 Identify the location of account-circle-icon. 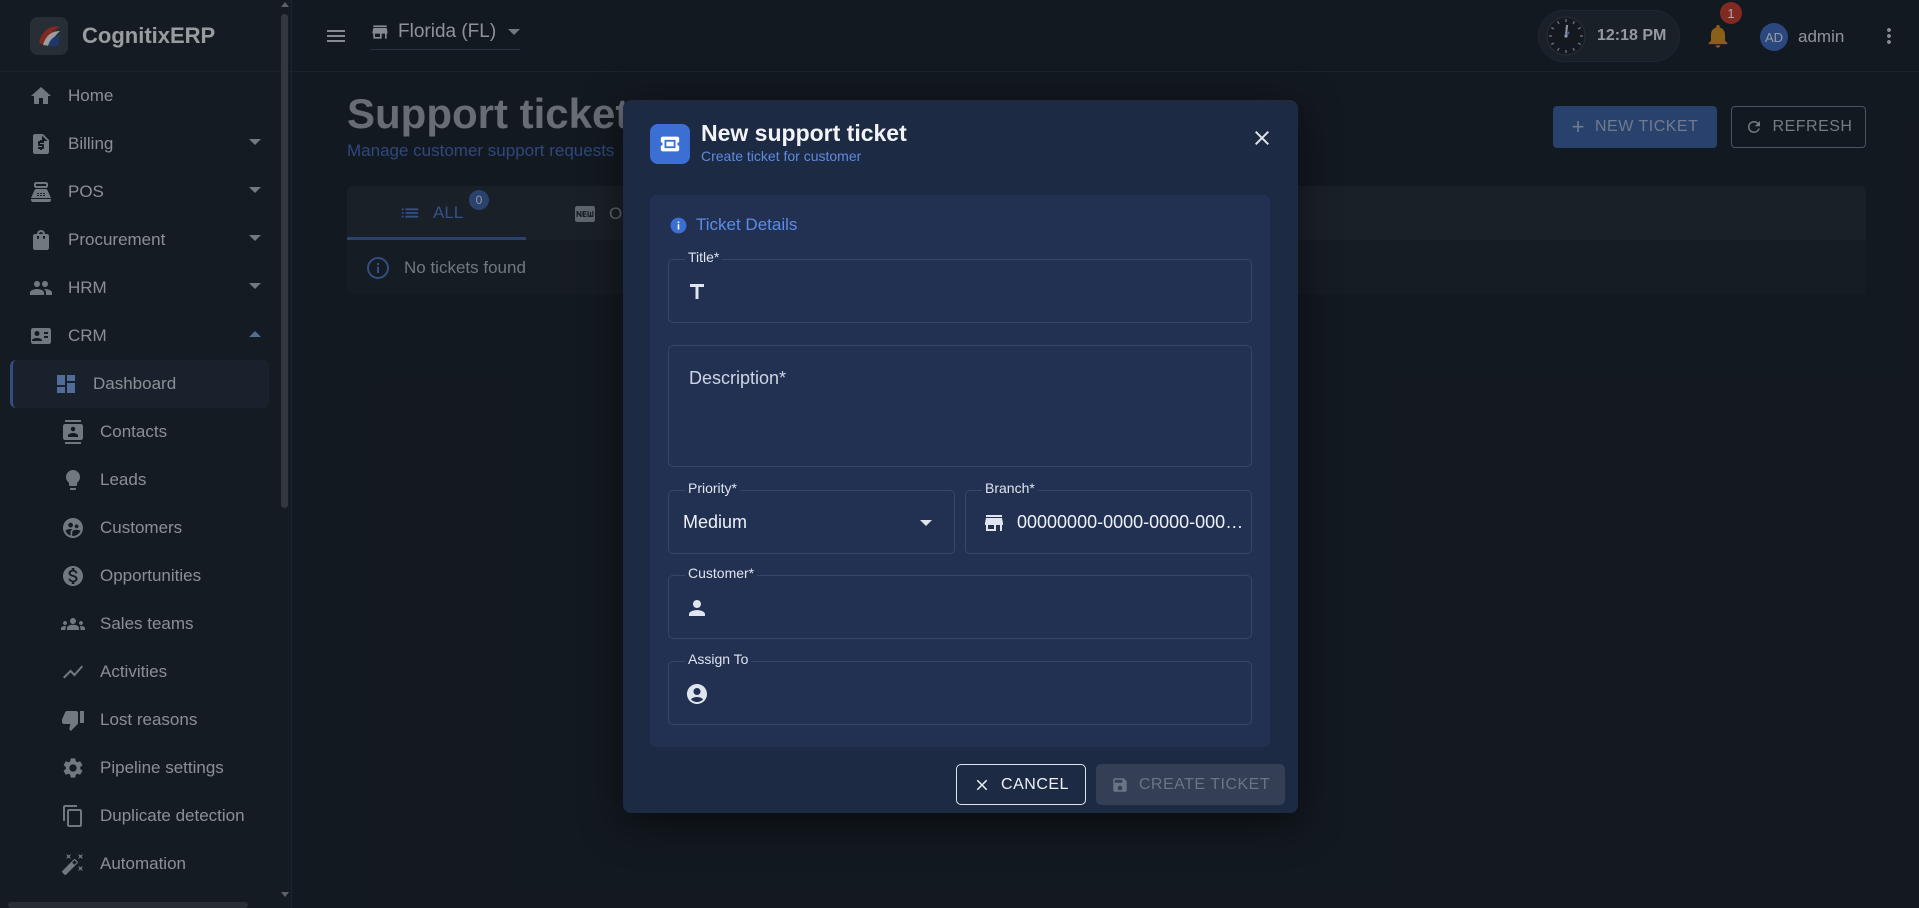
(697, 694).